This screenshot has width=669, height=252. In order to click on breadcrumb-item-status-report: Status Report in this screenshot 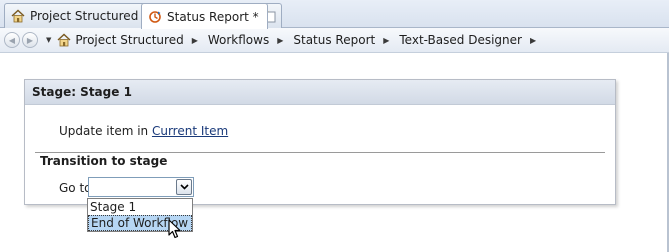, I will do `click(334, 40)`.